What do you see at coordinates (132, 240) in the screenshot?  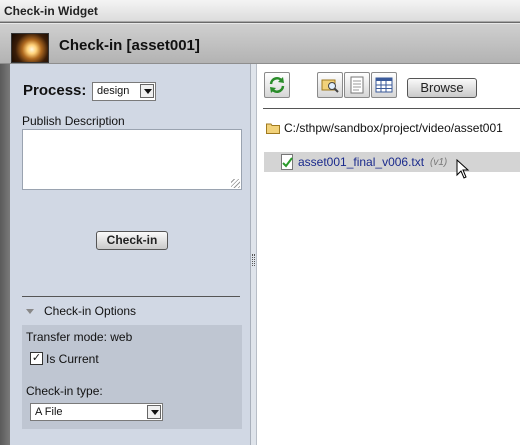 I see `checkin-button: Check-in` at bounding box center [132, 240].